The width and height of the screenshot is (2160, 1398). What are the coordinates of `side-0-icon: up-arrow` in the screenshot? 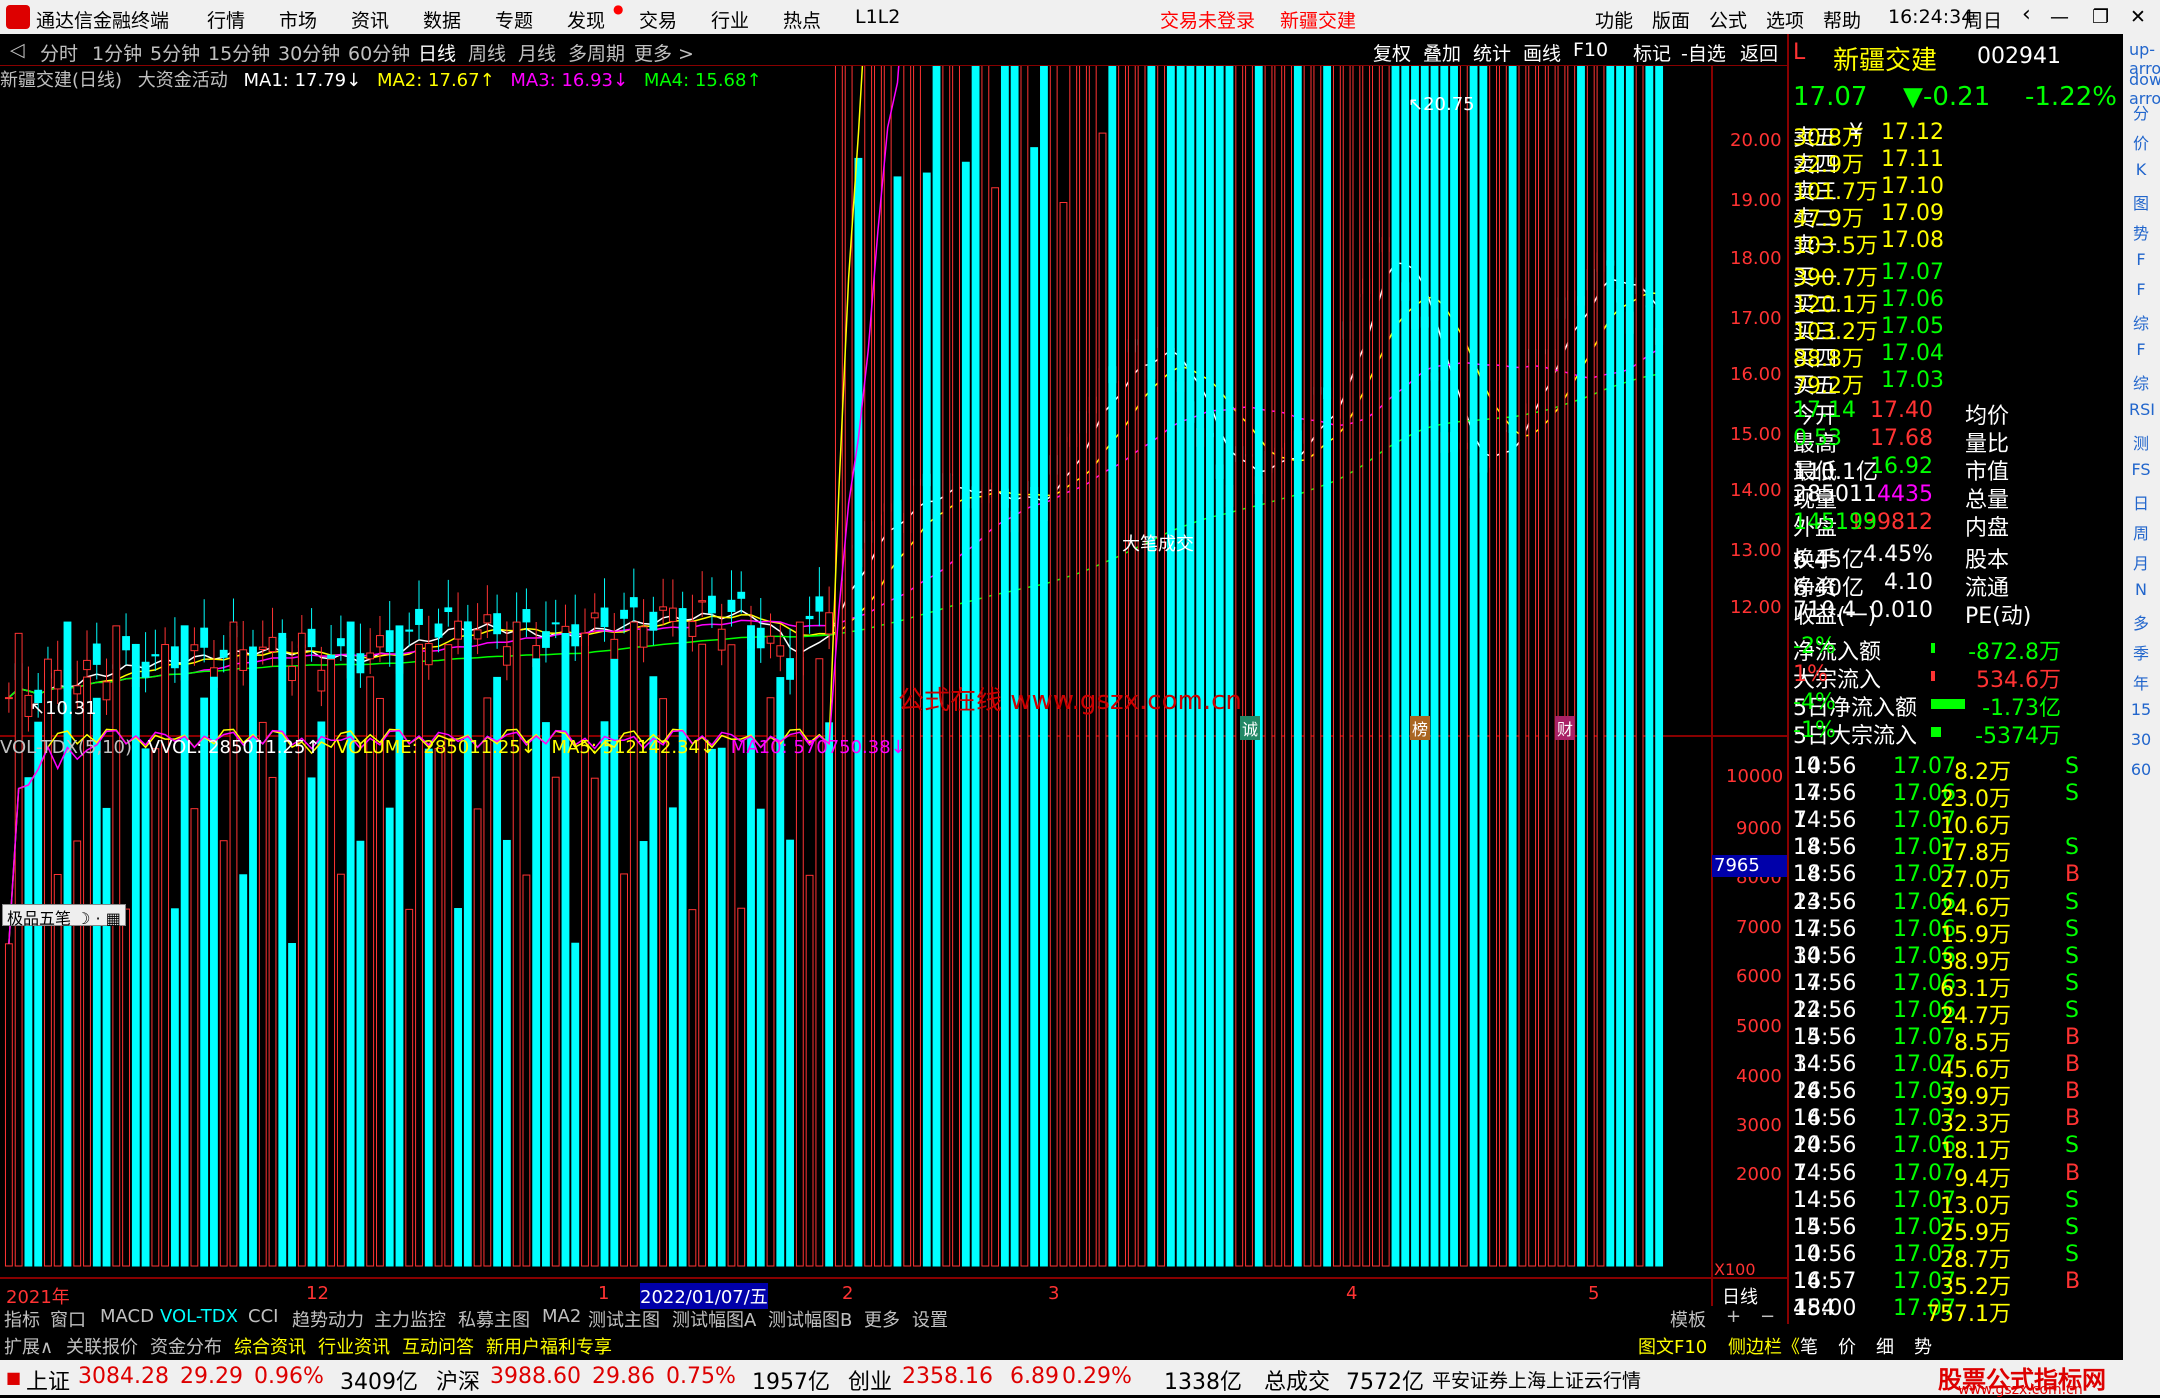 It's located at (2144, 59).